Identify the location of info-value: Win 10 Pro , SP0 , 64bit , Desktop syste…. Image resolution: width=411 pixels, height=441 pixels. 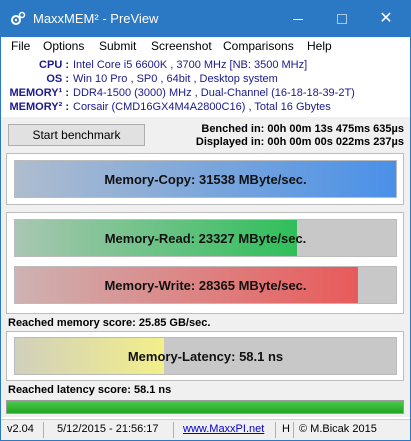
(175, 79).